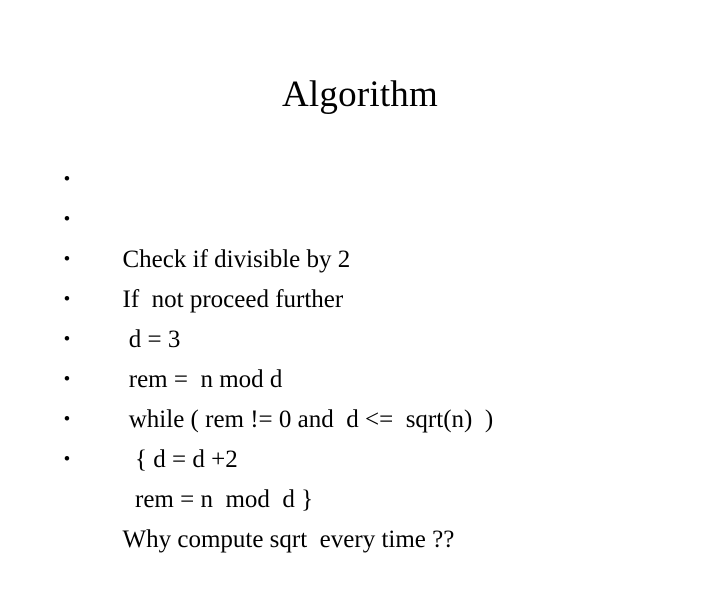 The image size is (720, 600). What do you see at coordinates (288, 539) in the screenshot?
I see `list-item-label: Why compute sqrt every time ??` at bounding box center [288, 539].